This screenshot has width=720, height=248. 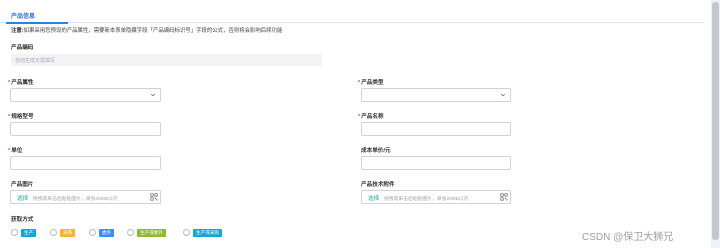 What do you see at coordinates (151, 233) in the screenshot?
I see `tag-option-3: 生产或委外` at bounding box center [151, 233].